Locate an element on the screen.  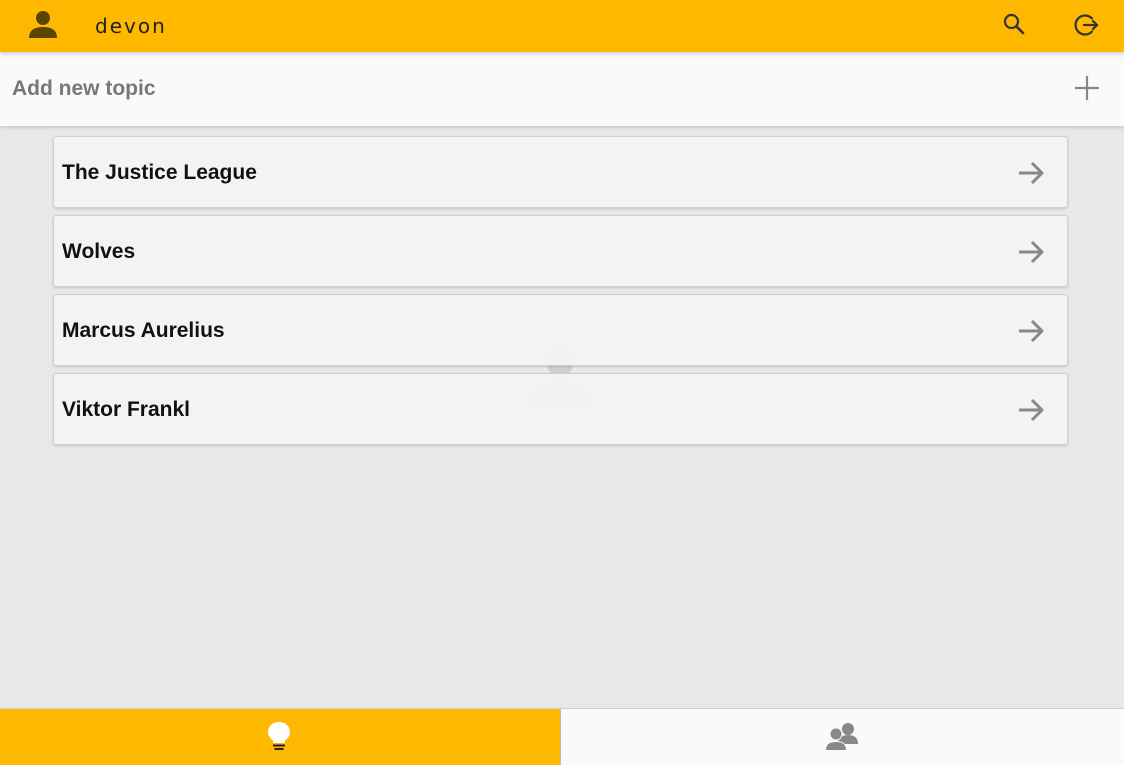
add-topic-bar is located at coordinates (562, 89).